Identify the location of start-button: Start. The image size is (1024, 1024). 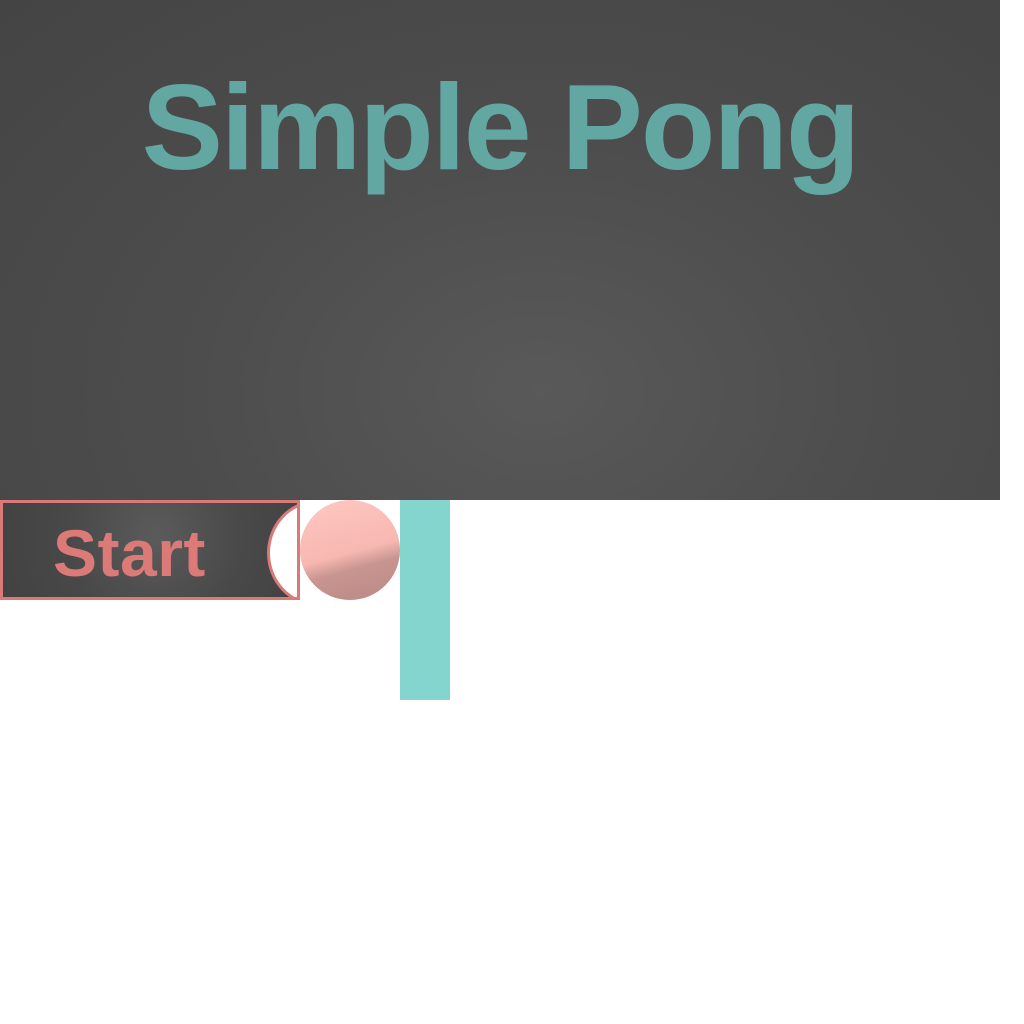
(150, 550).